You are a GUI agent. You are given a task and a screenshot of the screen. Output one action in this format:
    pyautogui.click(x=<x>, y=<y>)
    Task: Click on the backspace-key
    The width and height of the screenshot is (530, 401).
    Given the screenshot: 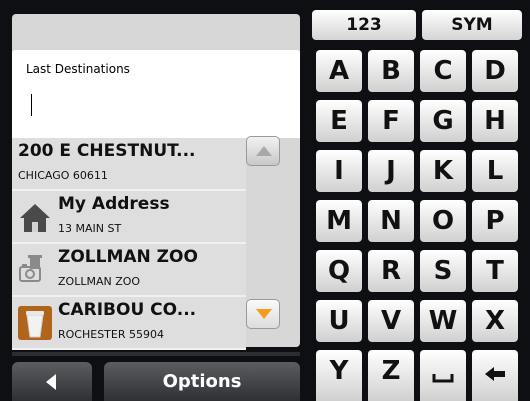 What is the action you would take?
    pyautogui.click(x=495, y=375)
    